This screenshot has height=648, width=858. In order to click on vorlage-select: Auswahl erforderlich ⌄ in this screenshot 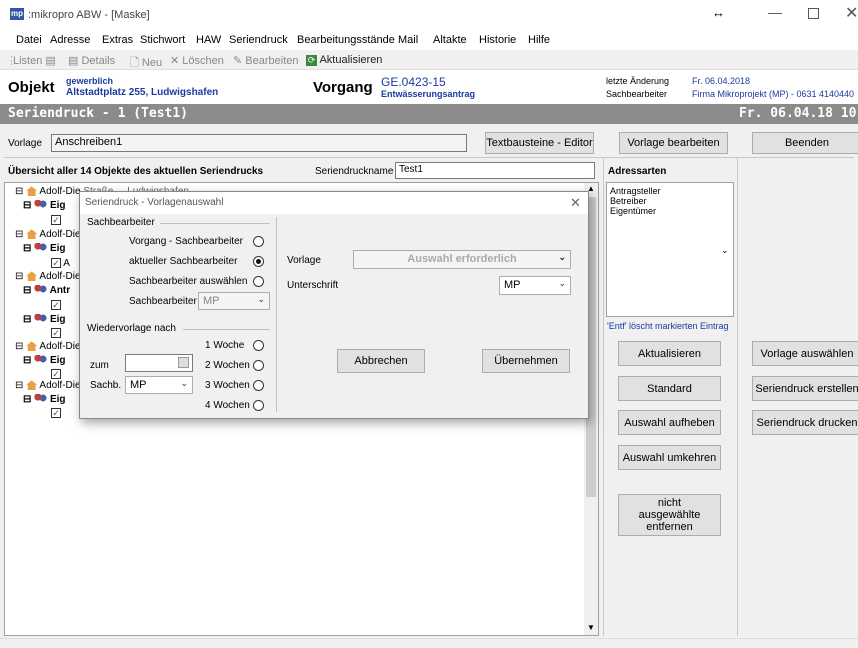, I will do `click(462, 259)`.